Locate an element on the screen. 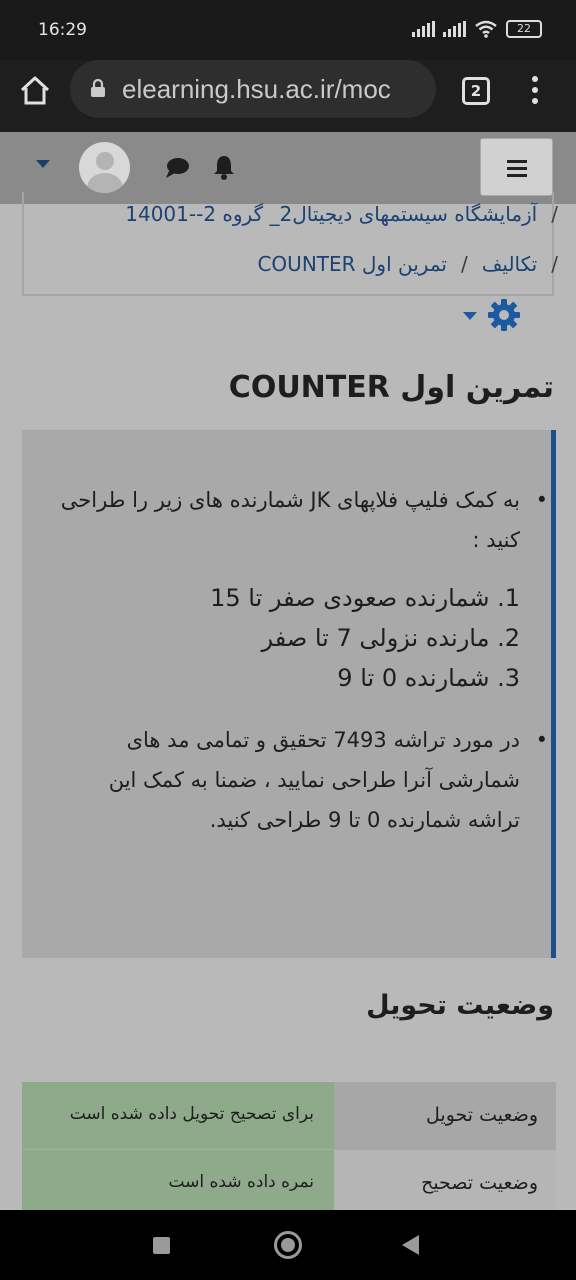 This screenshot has width=576, height=1280. nav-drawer-button is located at coordinates (516, 167).